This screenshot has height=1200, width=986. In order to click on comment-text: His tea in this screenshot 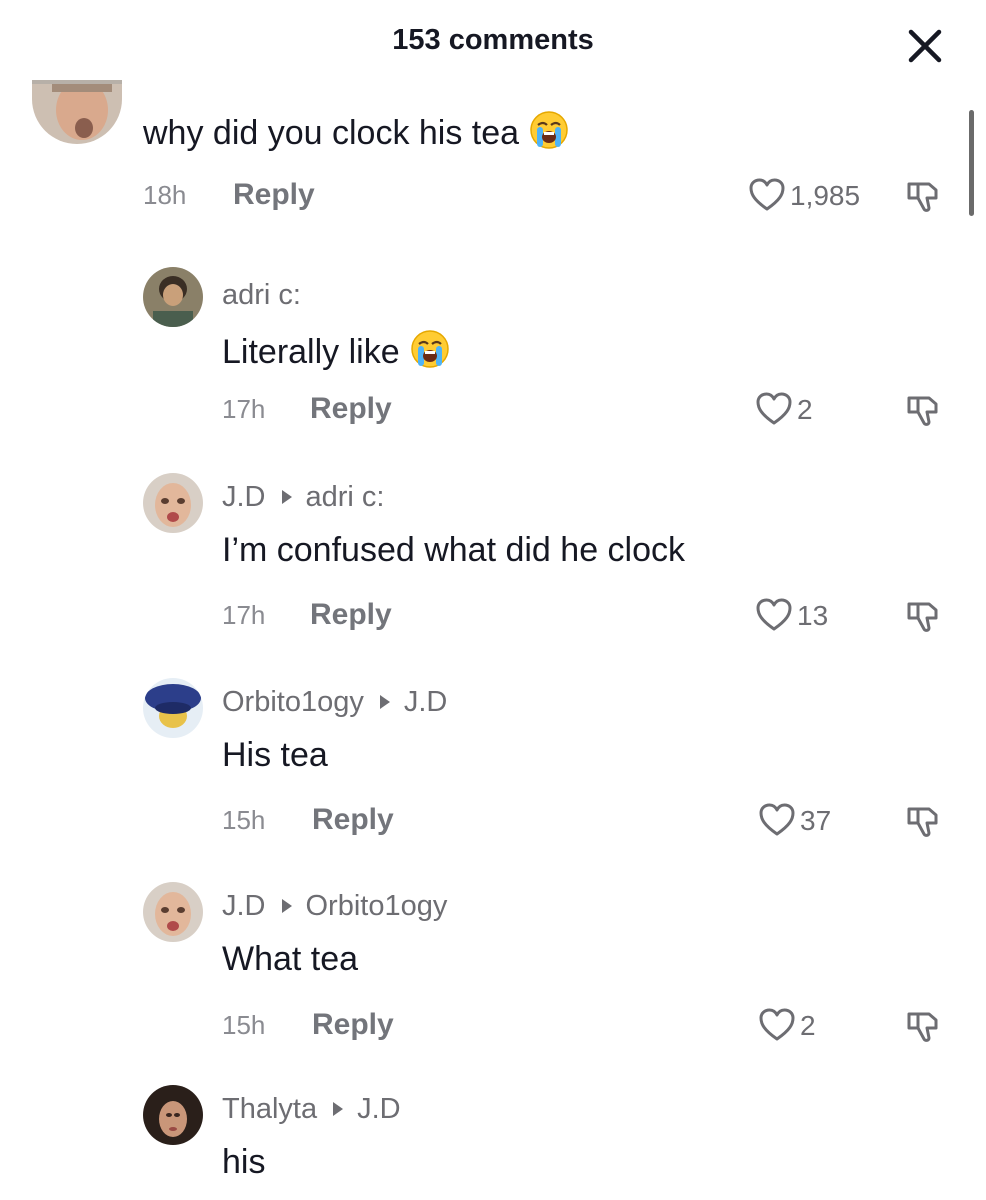, I will do `click(275, 755)`.